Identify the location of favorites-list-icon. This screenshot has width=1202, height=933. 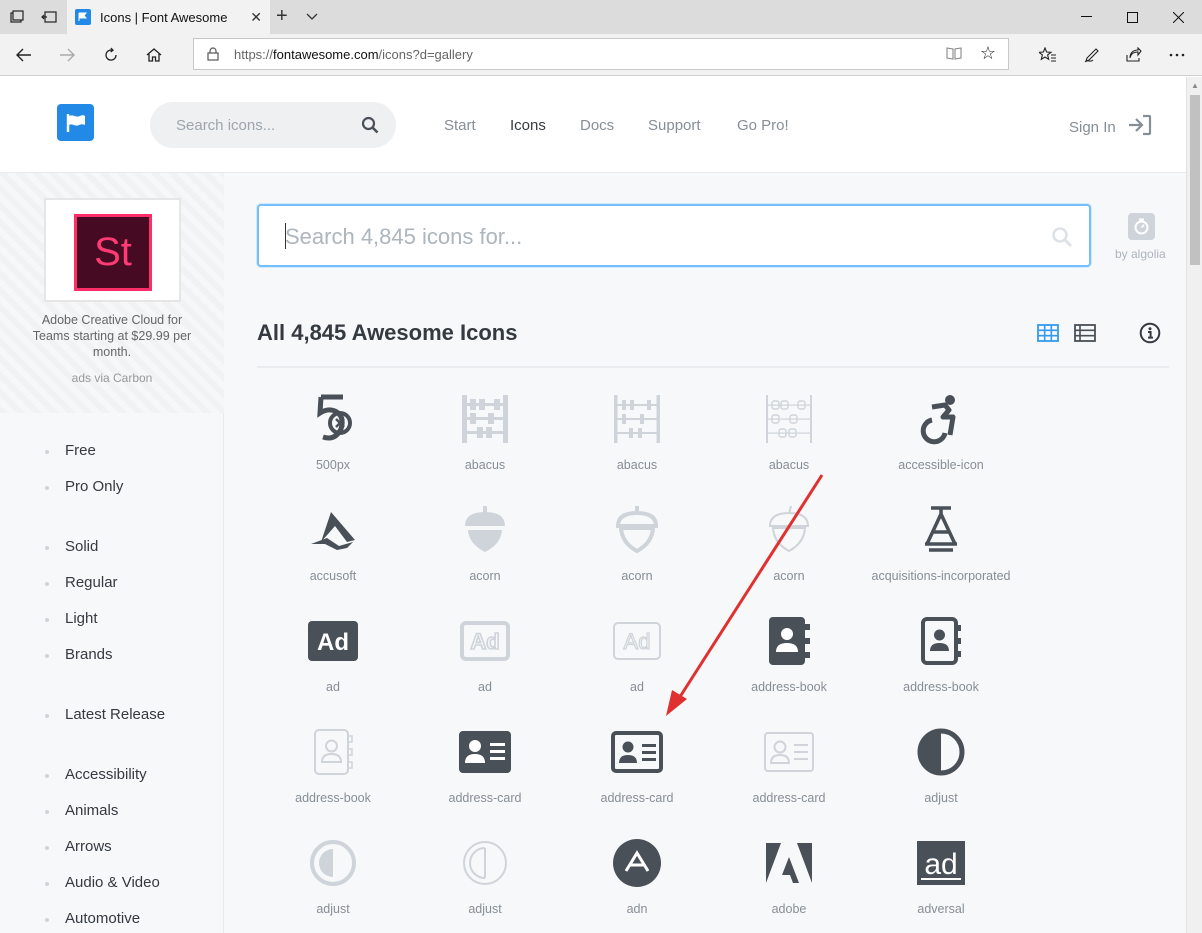
(1048, 55).